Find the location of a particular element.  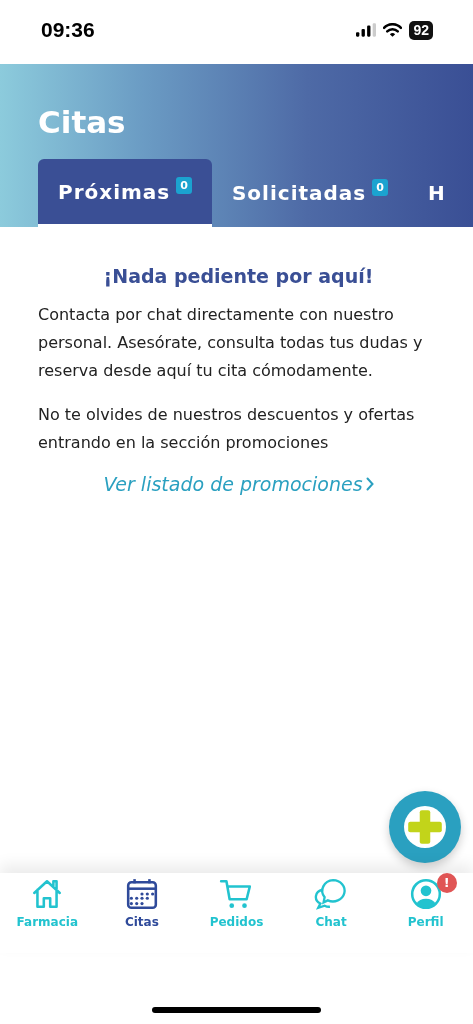

nav-item: Farmacia is located at coordinates (47, 915).